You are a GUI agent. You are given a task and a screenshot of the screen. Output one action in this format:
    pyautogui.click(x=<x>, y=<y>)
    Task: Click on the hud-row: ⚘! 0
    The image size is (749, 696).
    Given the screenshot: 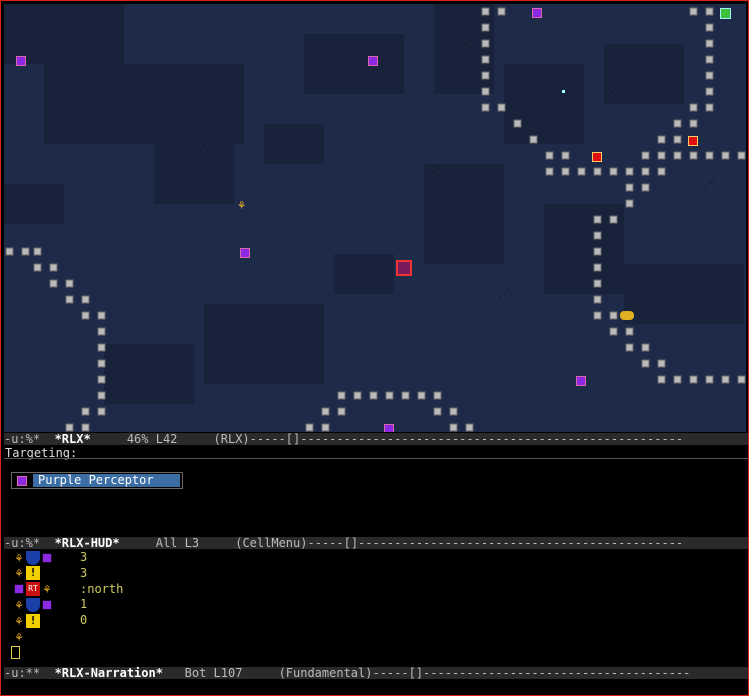 What is the action you would take?
    pyautogui.click(x=49, y=620)
    